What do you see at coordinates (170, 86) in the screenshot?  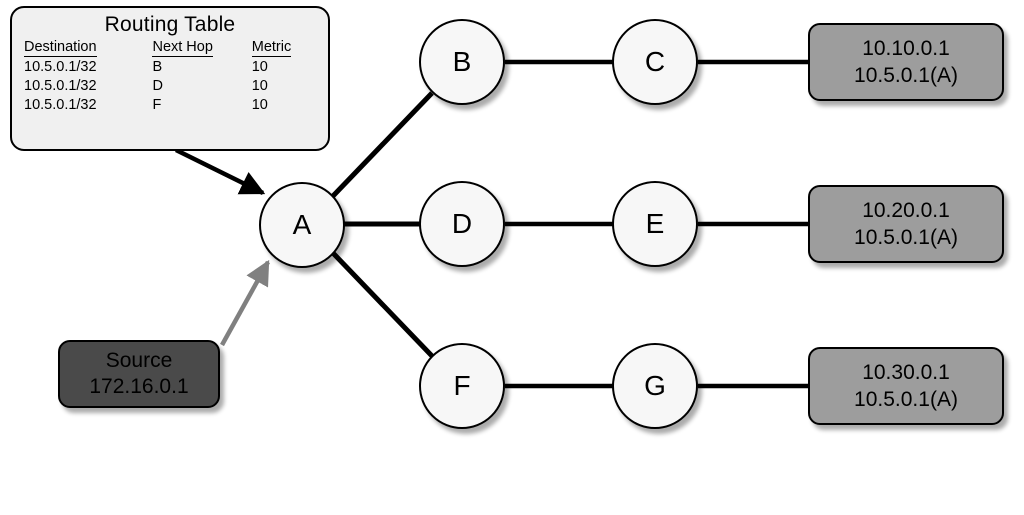 I see `table-row: 10.5.0.1/32 D 10` at bounding box center [170, 86].